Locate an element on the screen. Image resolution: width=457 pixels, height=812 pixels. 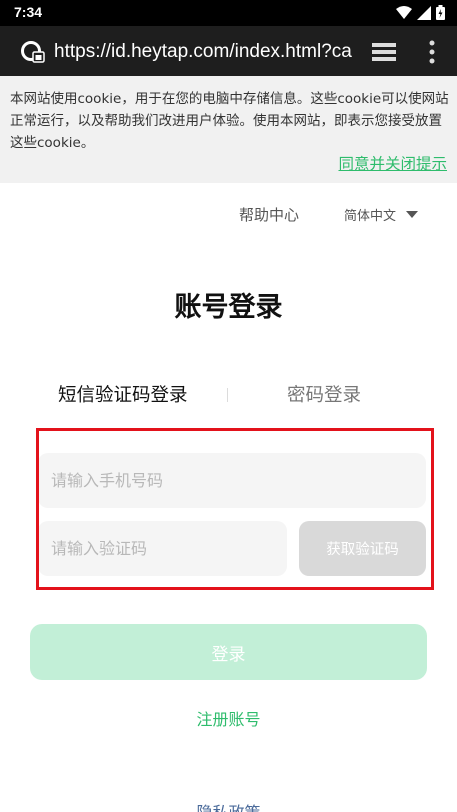
login-button: 登录 is located at coordinates (228, 652).